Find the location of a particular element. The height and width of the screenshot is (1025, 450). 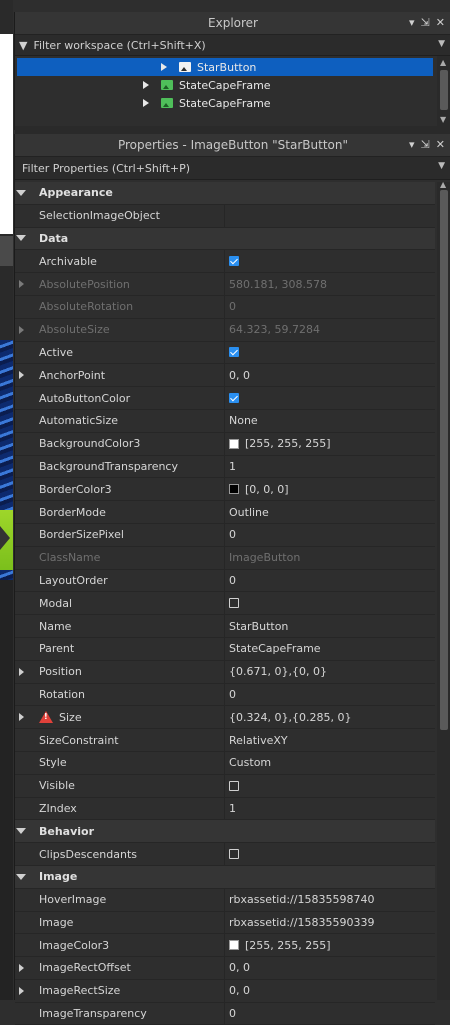

undock-icon: ⇲ is located at coordinates (425, 22).